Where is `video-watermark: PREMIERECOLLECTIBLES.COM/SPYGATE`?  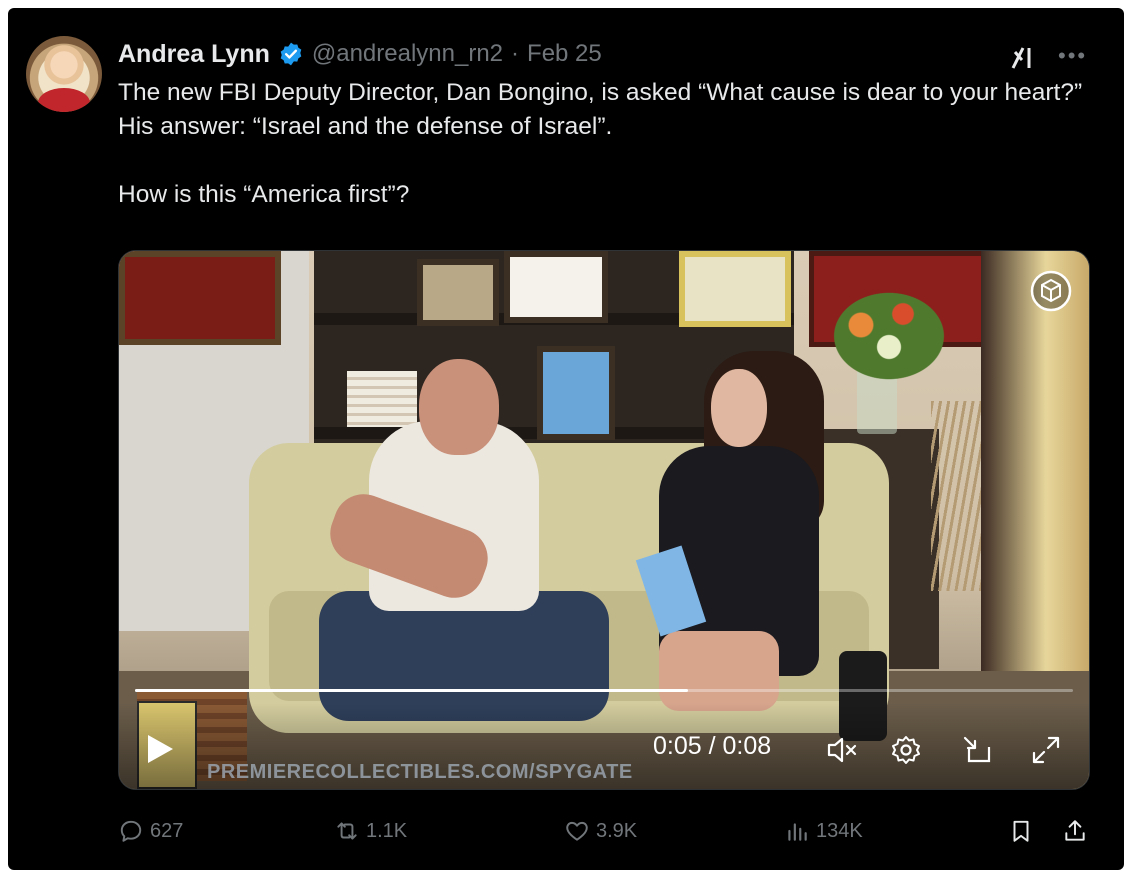
video-watermark: PREMIERECOLLECTIBLES.COM/SPYGATE is located at coordinates (420, 772).